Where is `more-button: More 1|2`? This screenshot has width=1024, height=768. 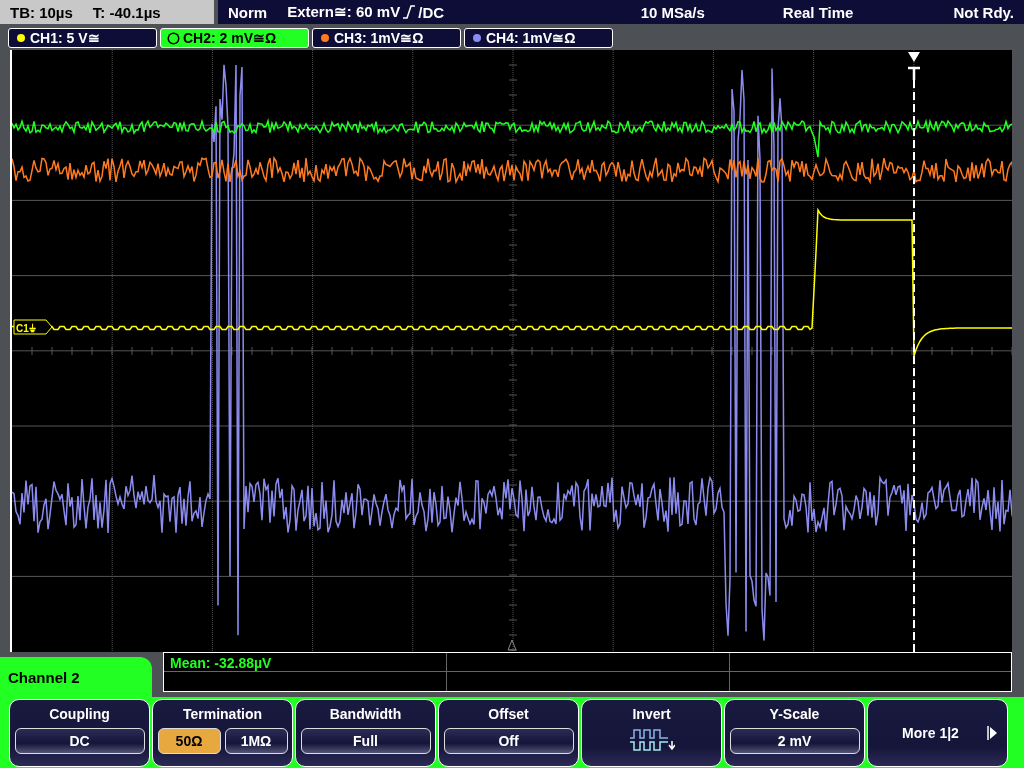 more-button: More 1|2 is located at coordinates (937, 733).